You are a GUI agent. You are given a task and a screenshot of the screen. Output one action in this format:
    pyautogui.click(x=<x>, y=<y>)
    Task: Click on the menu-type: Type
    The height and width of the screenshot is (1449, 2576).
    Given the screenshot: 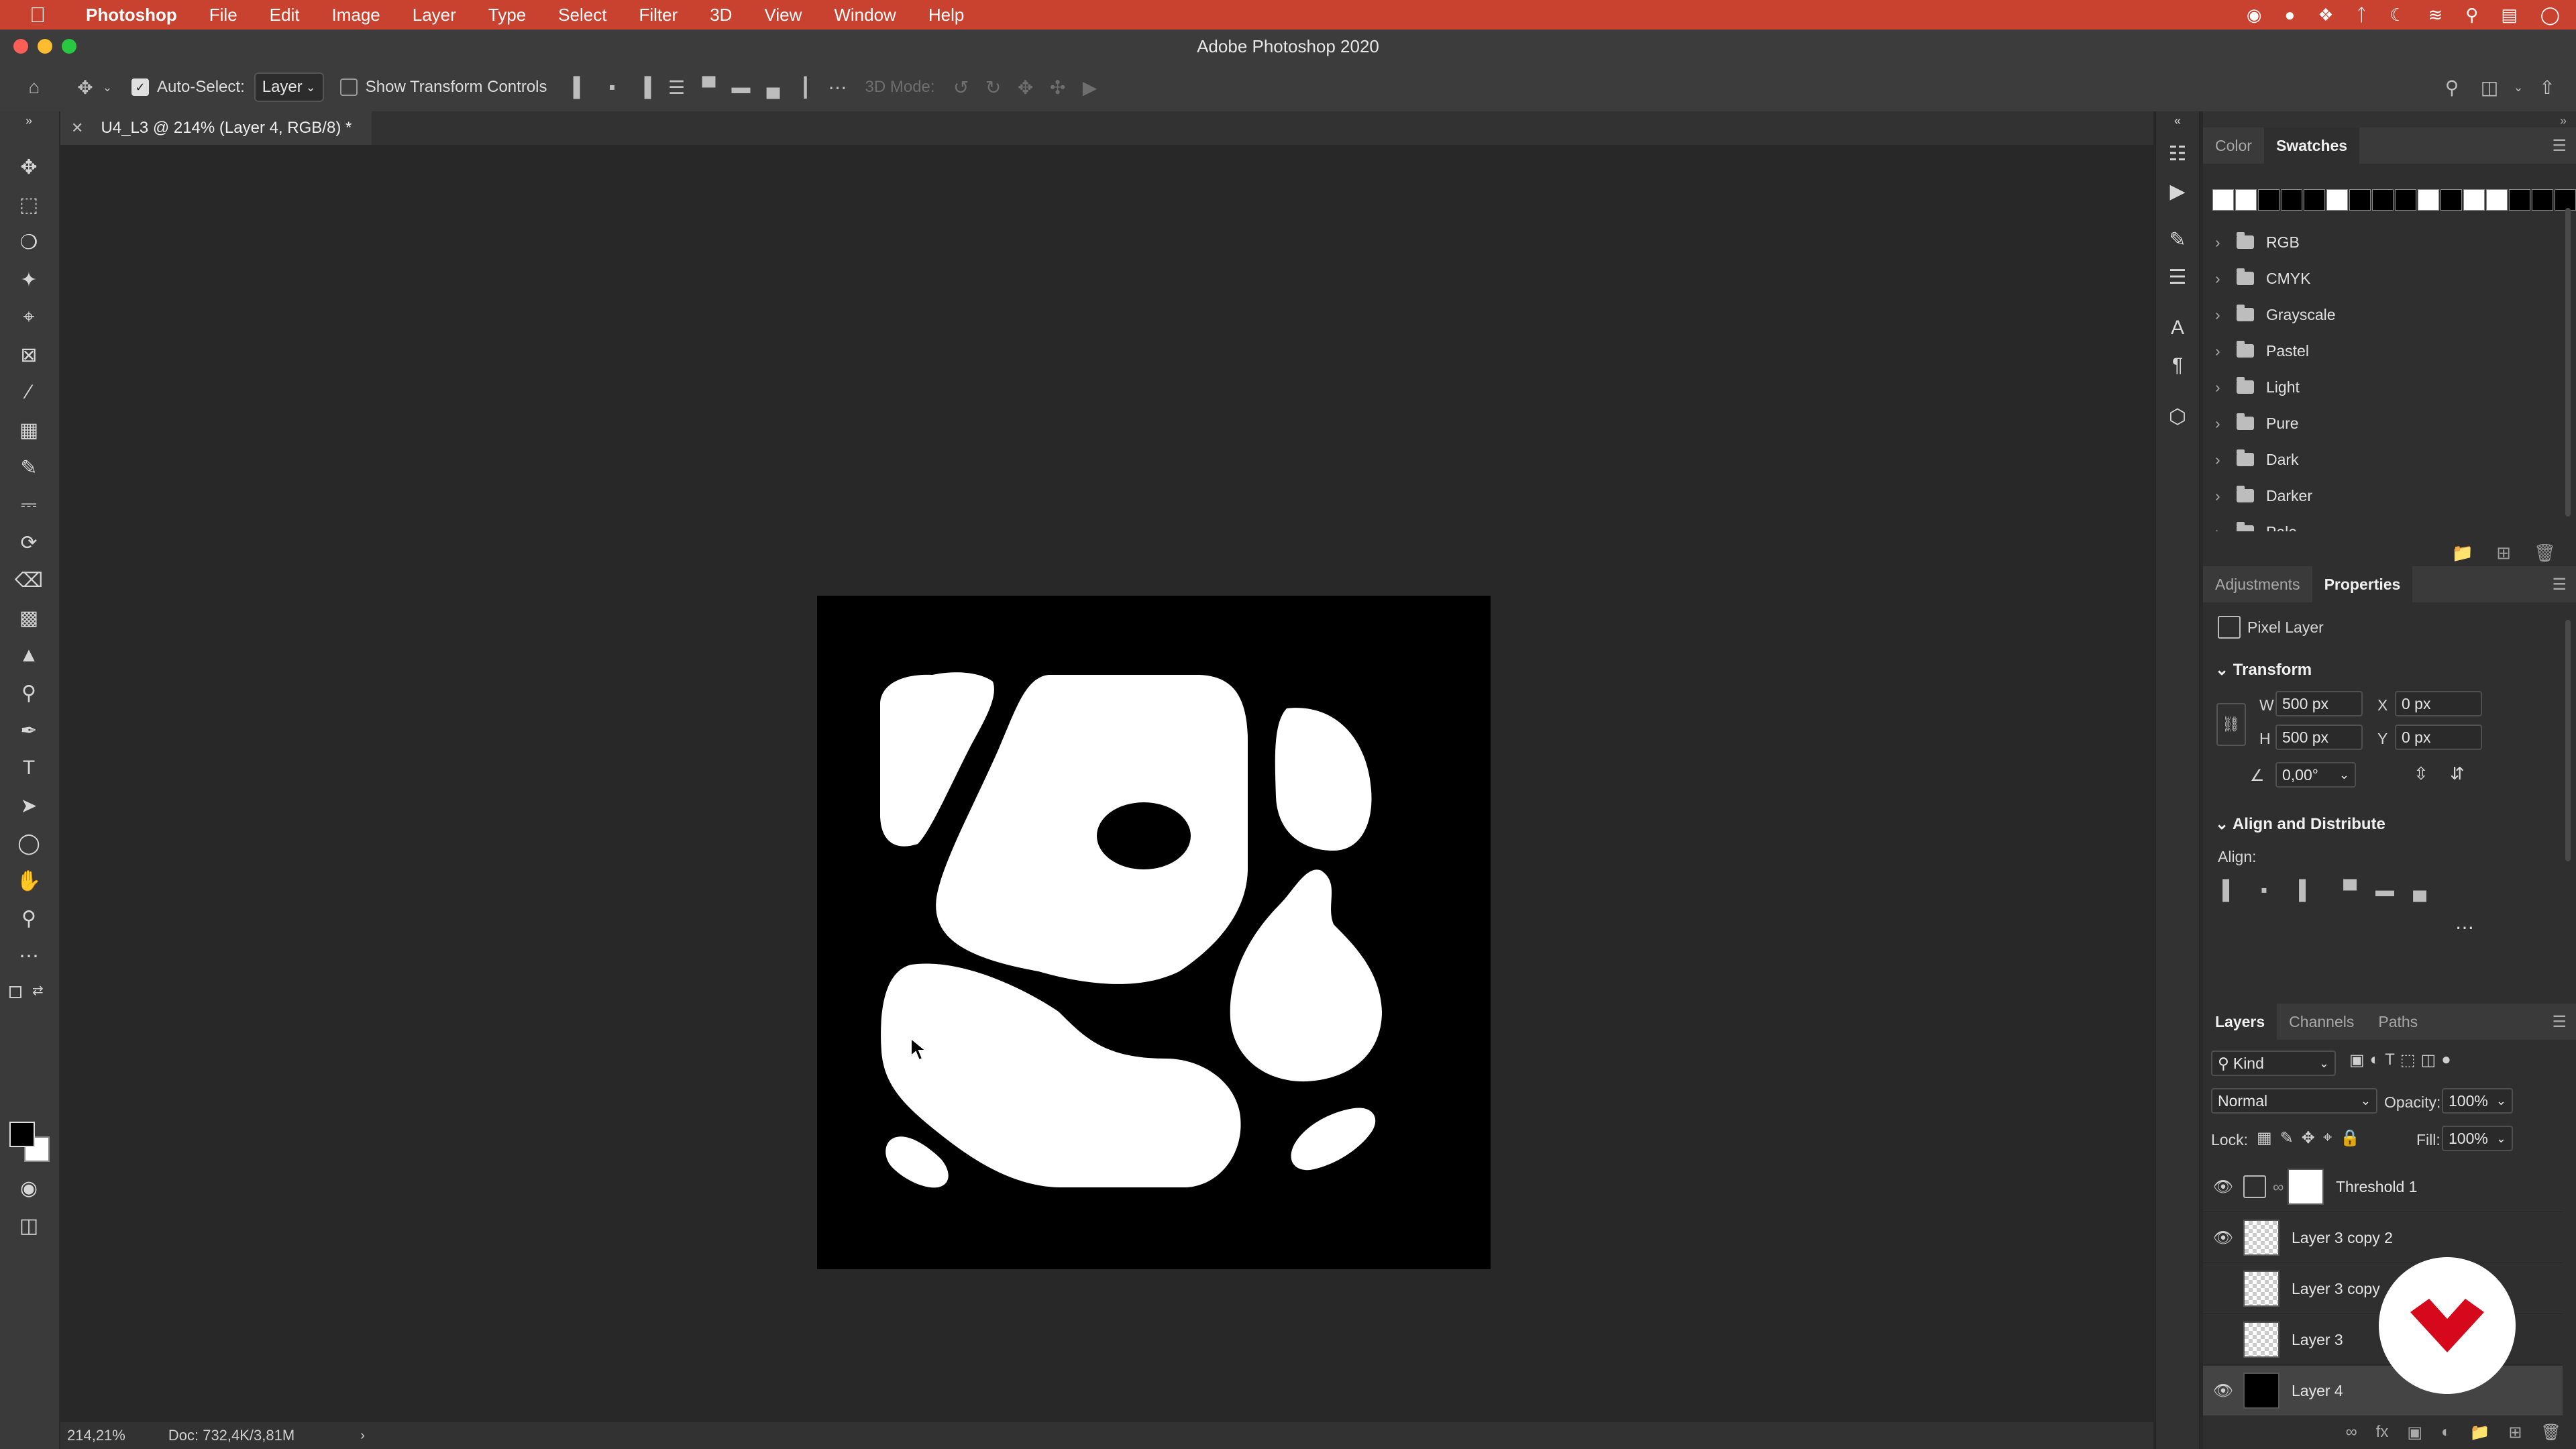 What is the action you would take?
    pyautogui.click(x=507, y=15)
    